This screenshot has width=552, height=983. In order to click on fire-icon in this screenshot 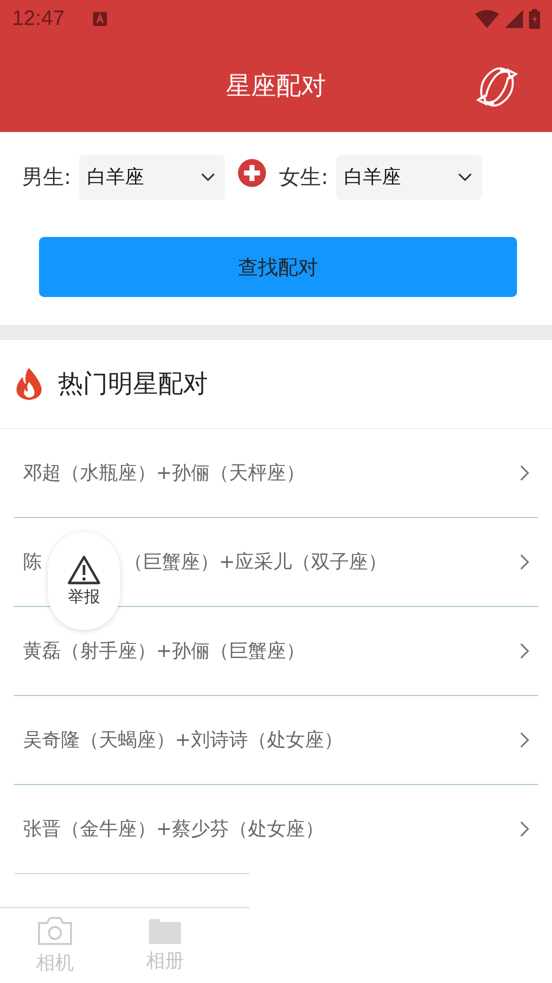, I will do `click(29, 384)`.